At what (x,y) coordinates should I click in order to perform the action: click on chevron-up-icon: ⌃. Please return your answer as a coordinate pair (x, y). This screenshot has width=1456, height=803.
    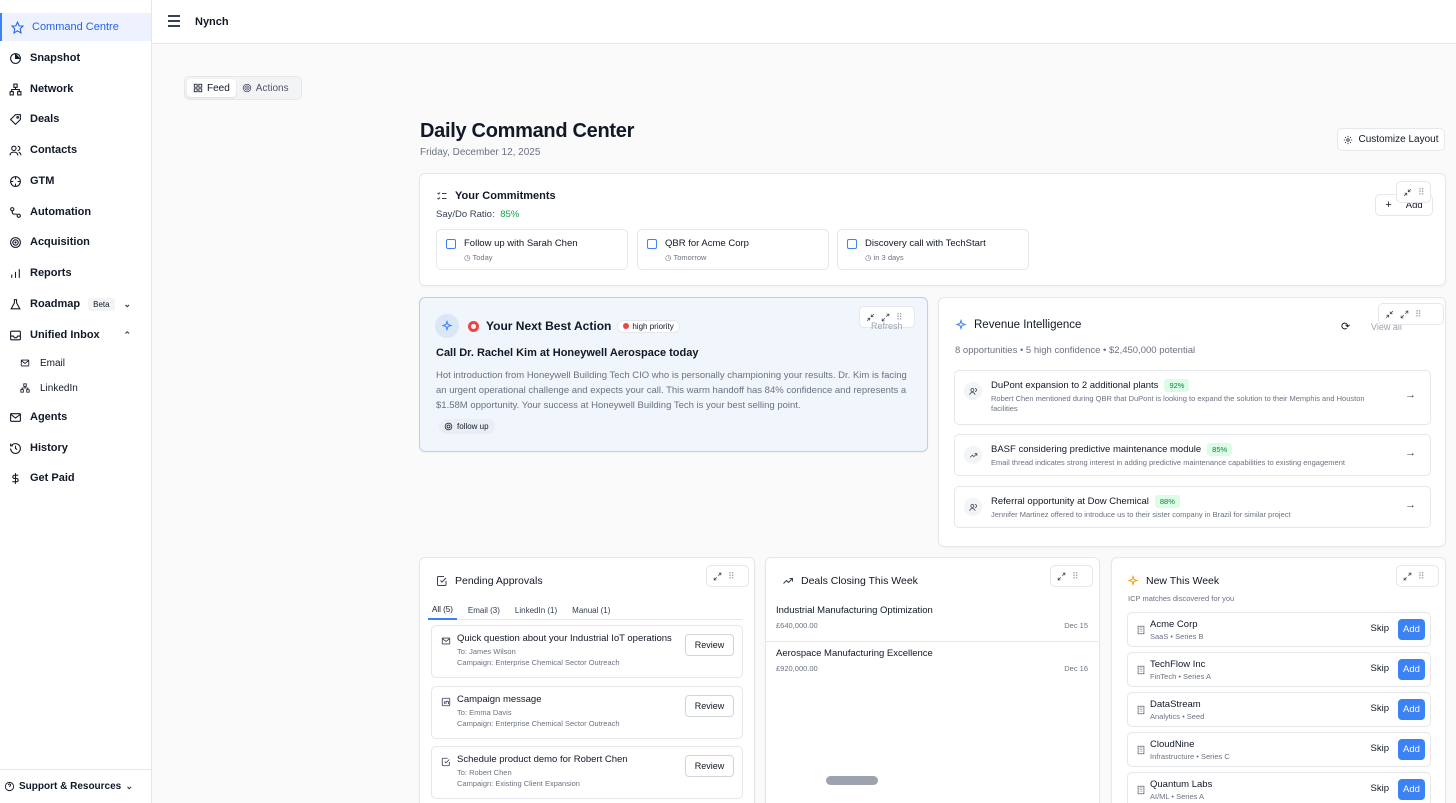
    Looking at the image, I should click on (127, 335).